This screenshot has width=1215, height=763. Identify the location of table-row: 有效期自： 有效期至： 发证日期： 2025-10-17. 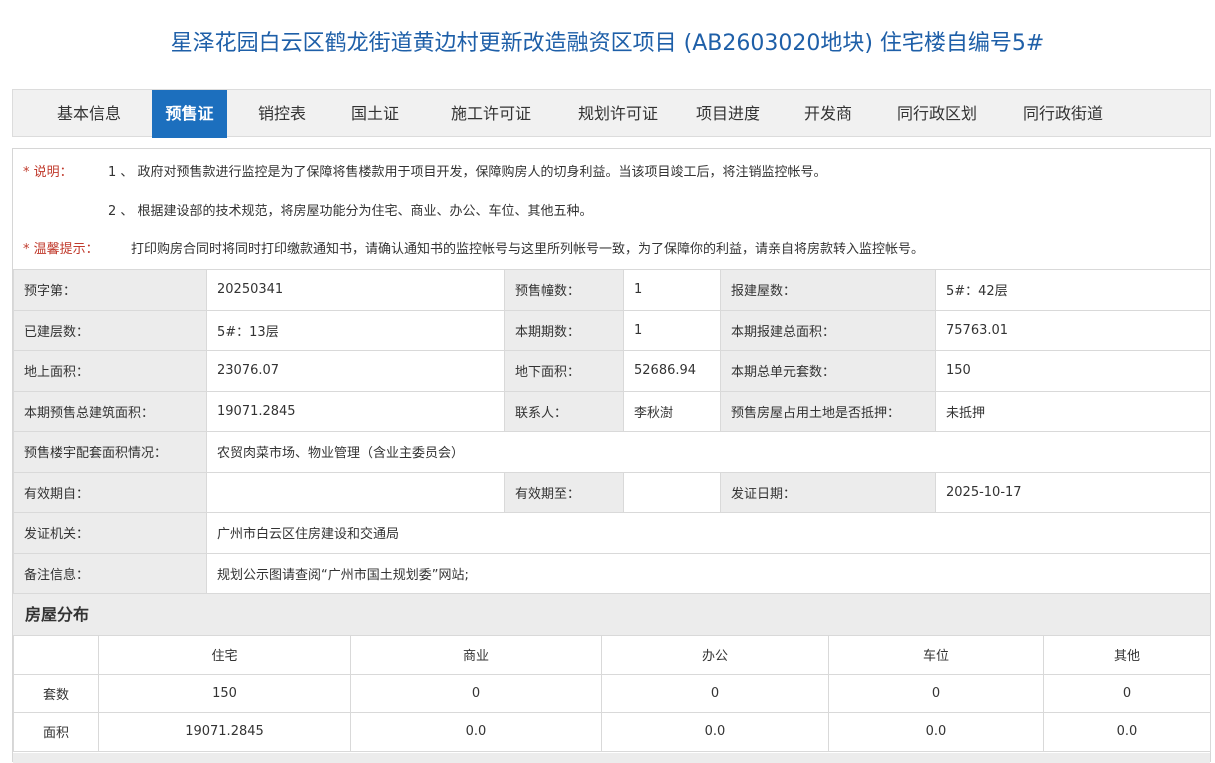
(612, 492).